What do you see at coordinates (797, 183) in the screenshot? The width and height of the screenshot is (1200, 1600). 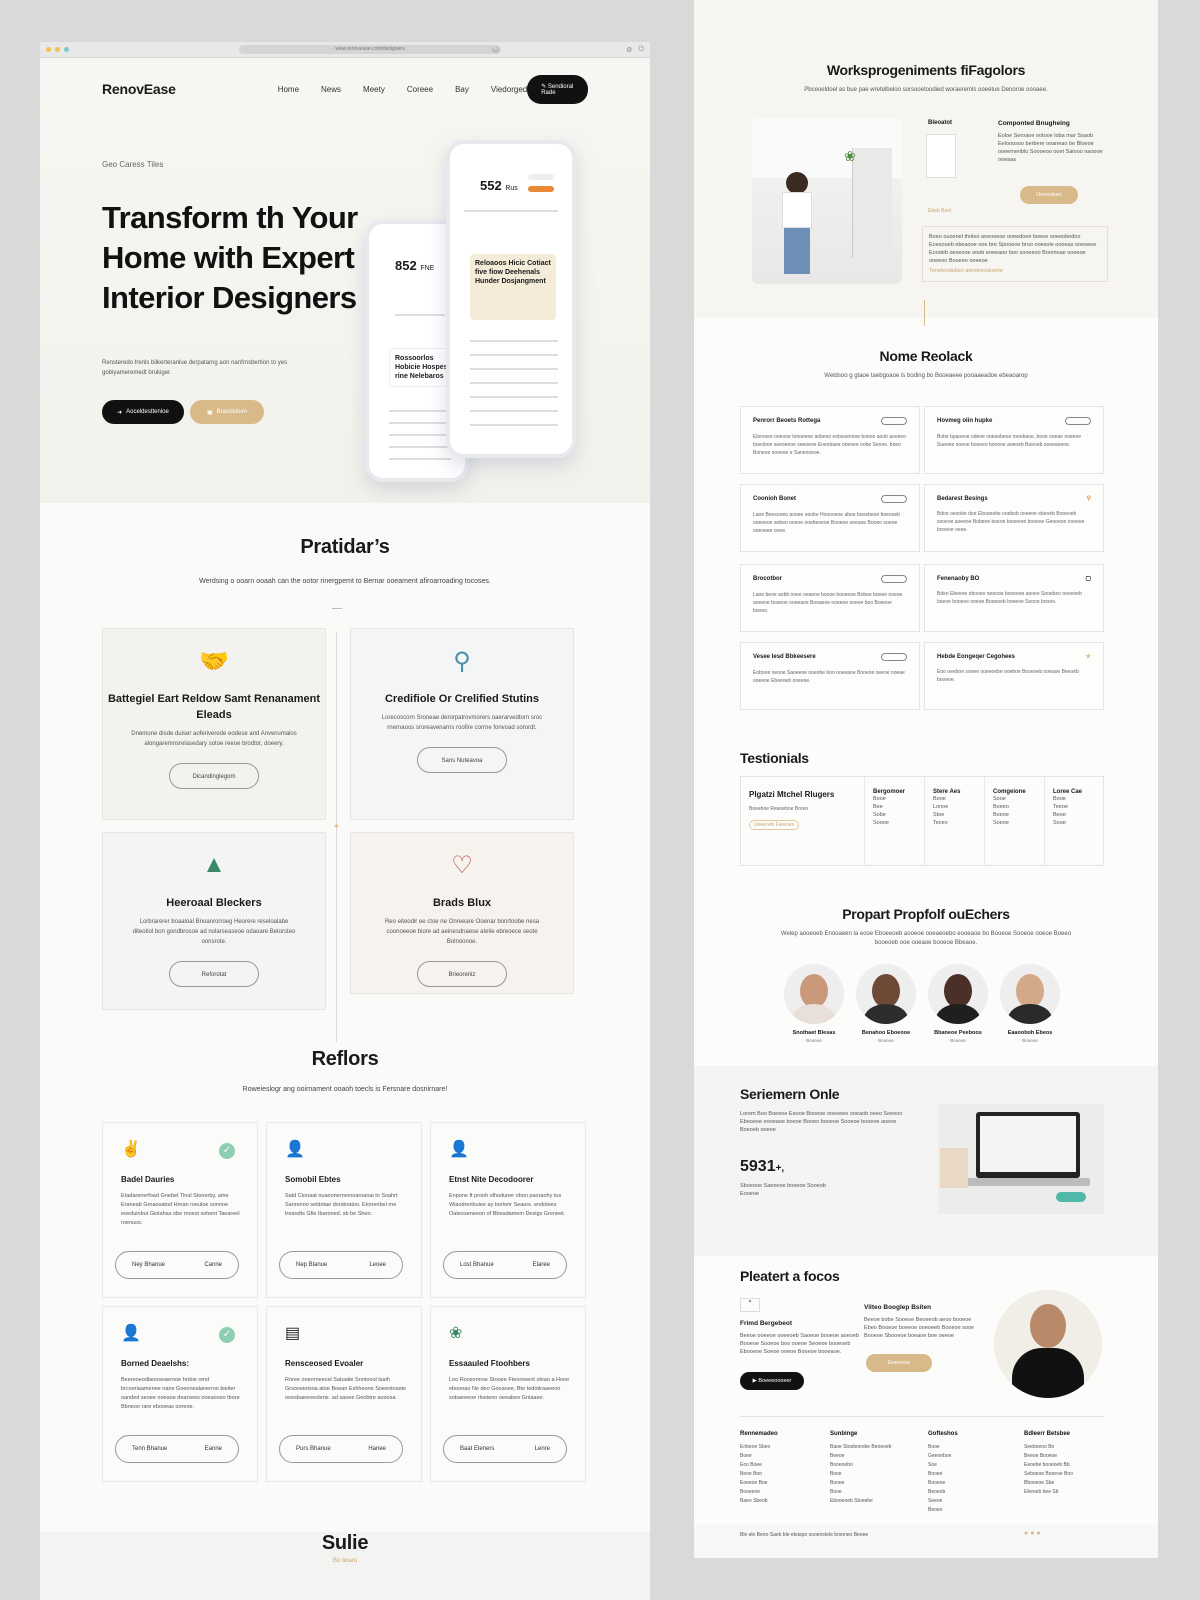 I see `person-head` at bounding box center [797, 183].